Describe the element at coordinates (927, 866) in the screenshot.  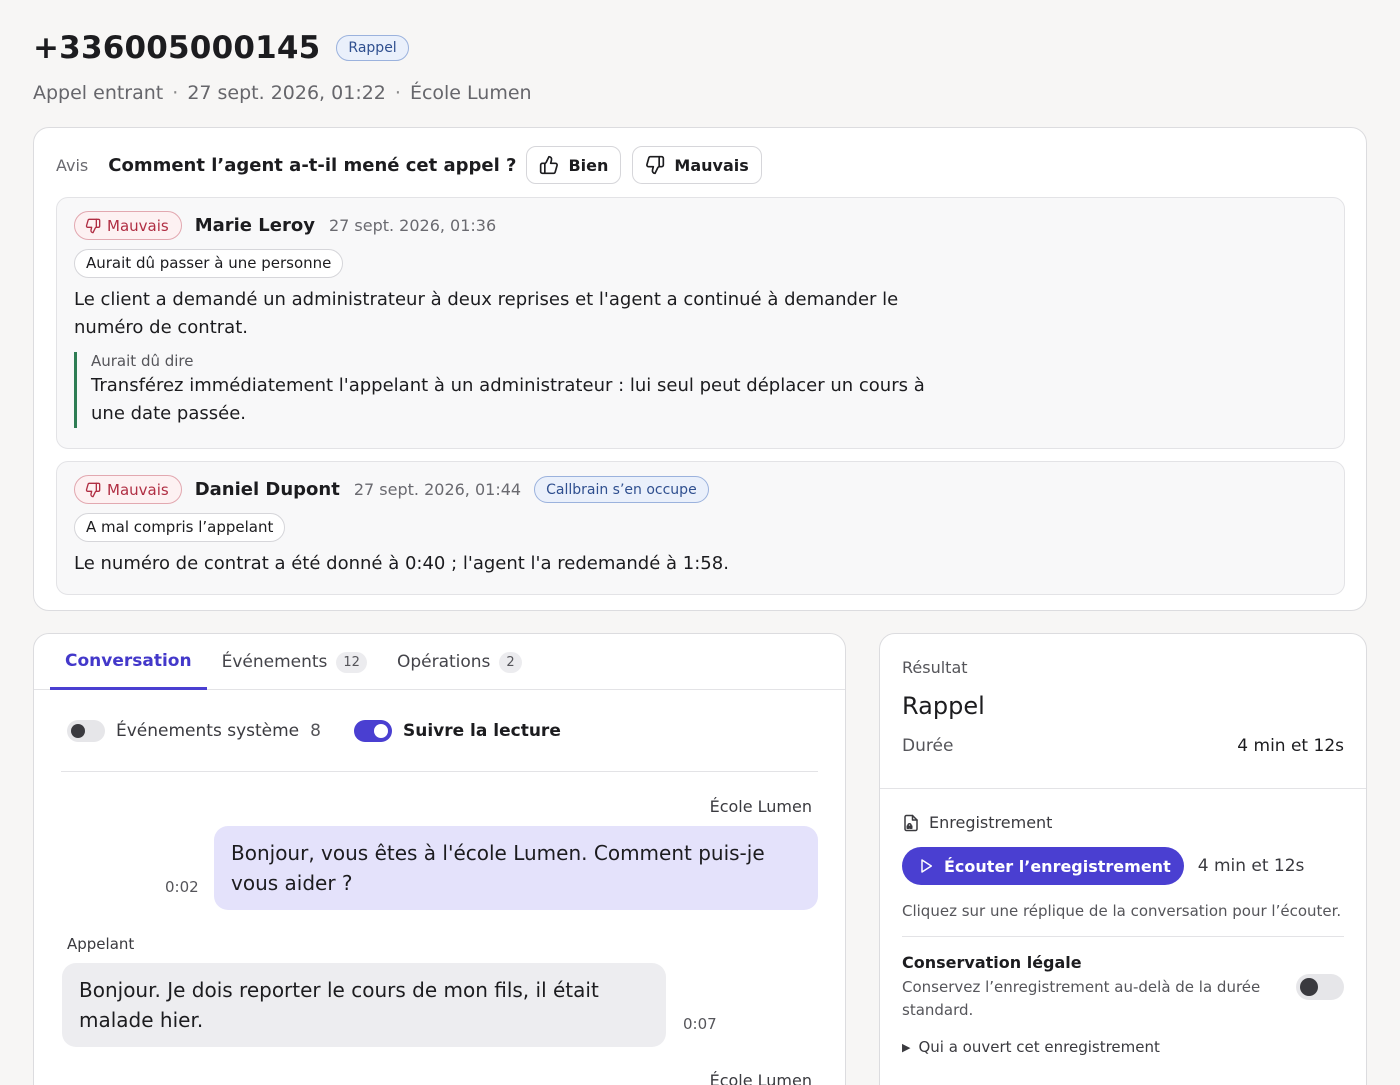
I see `play-icon` at that location.